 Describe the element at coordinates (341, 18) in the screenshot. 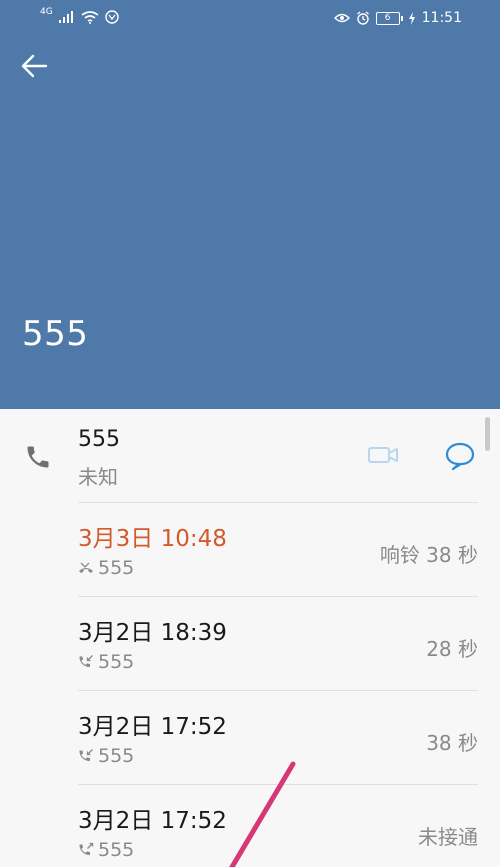

I see `eye-comfort-icon` at that location.